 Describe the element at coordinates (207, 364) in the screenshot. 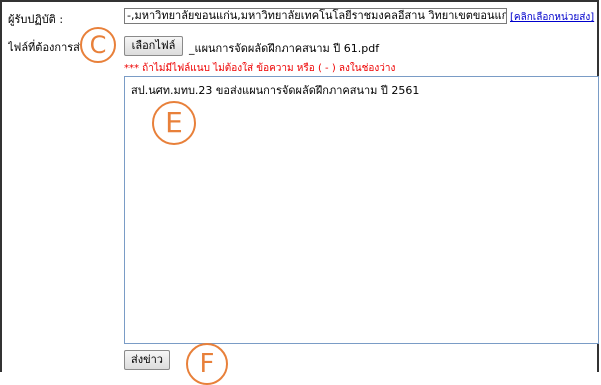

I see `callout-f-marker: F` at that location.